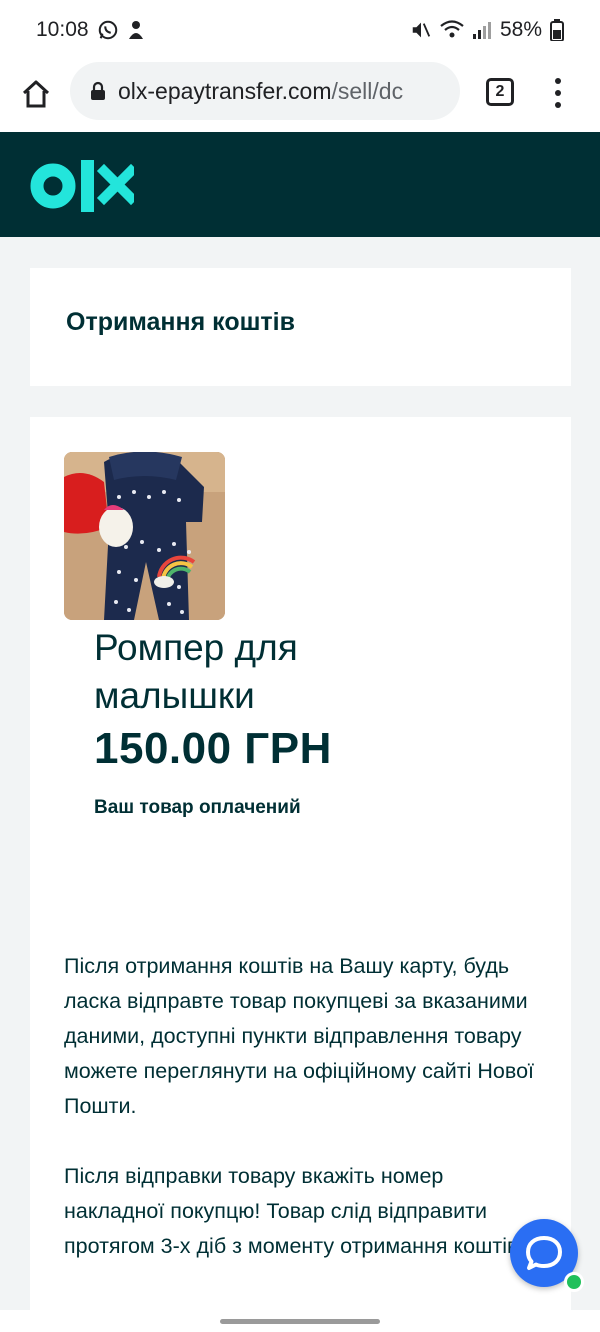  What do you see at coordinates (300, 327) in the screenshot?
I see `page-title-card: Отримання коштів` at bounding box center [300, 327].